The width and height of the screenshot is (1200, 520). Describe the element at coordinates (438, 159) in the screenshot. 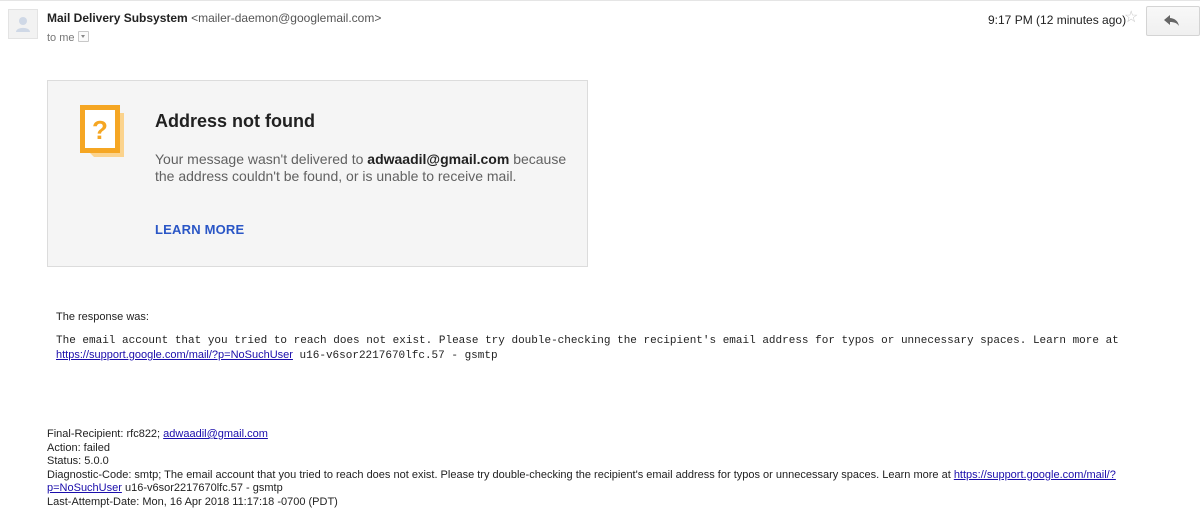

I see `recipient-address: adwaadil@gmail.com` at that location.